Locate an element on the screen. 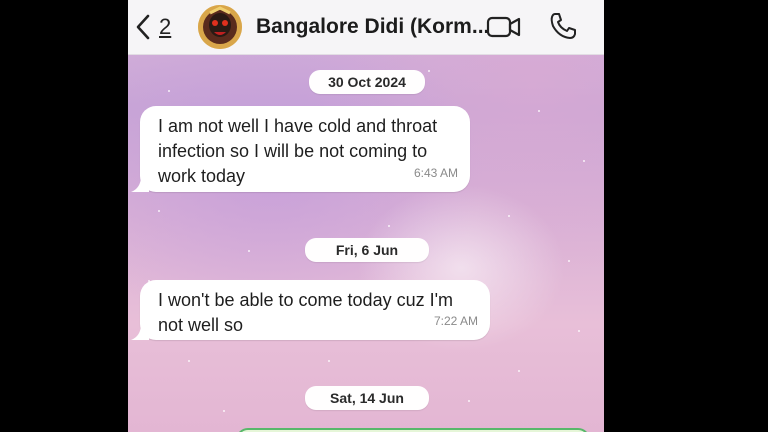 The height and width of the screenshot is (432, 768). message-line: I won't be able to come today cuz I'm is located at coordinates (306, 300).